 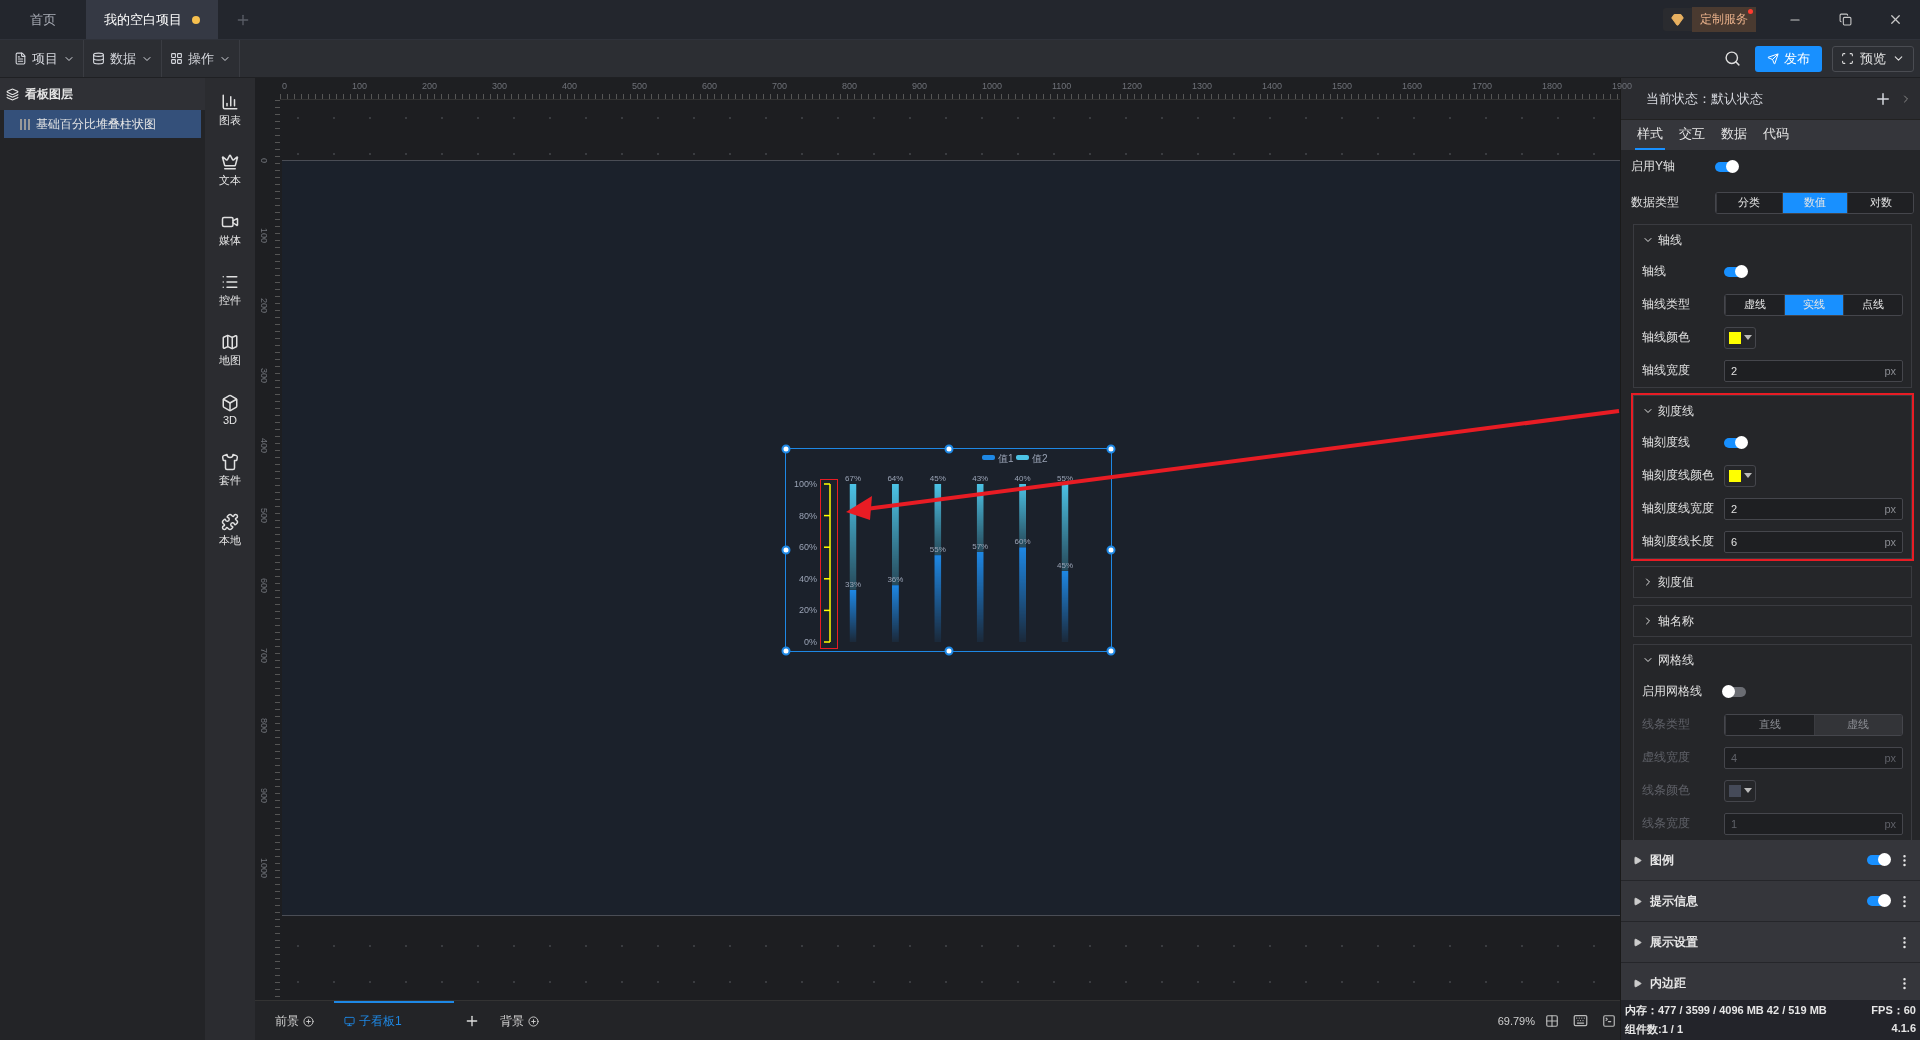 I want to click on section-header: 轴线, so click(x=1772, y=240).